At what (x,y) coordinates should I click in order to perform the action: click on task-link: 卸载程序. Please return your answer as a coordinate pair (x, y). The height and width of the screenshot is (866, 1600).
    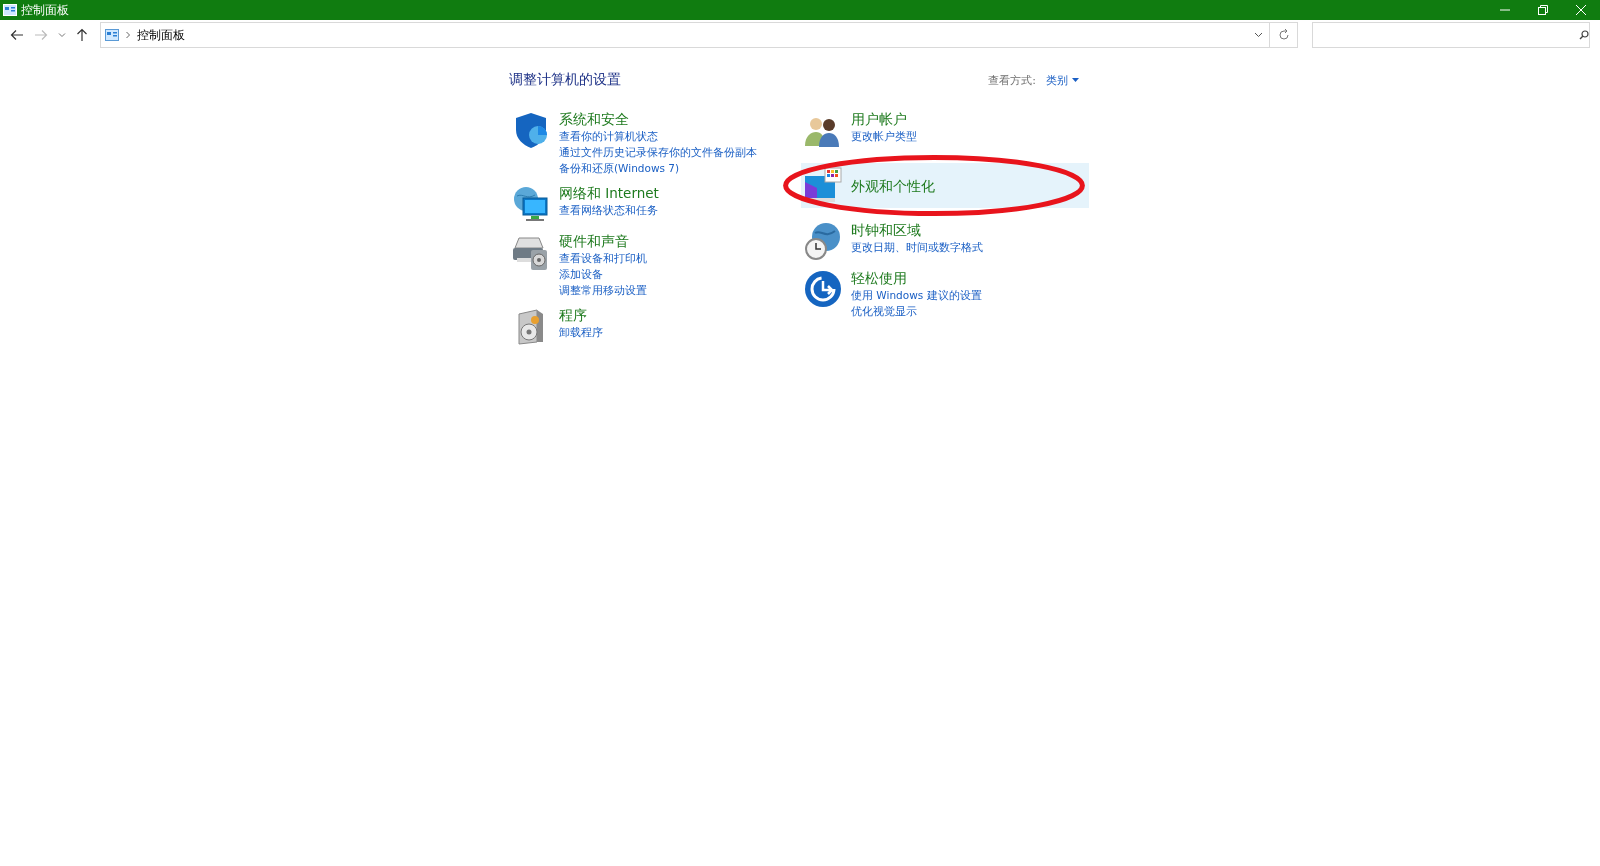
    Looking at the image, I should click on (581, 332).